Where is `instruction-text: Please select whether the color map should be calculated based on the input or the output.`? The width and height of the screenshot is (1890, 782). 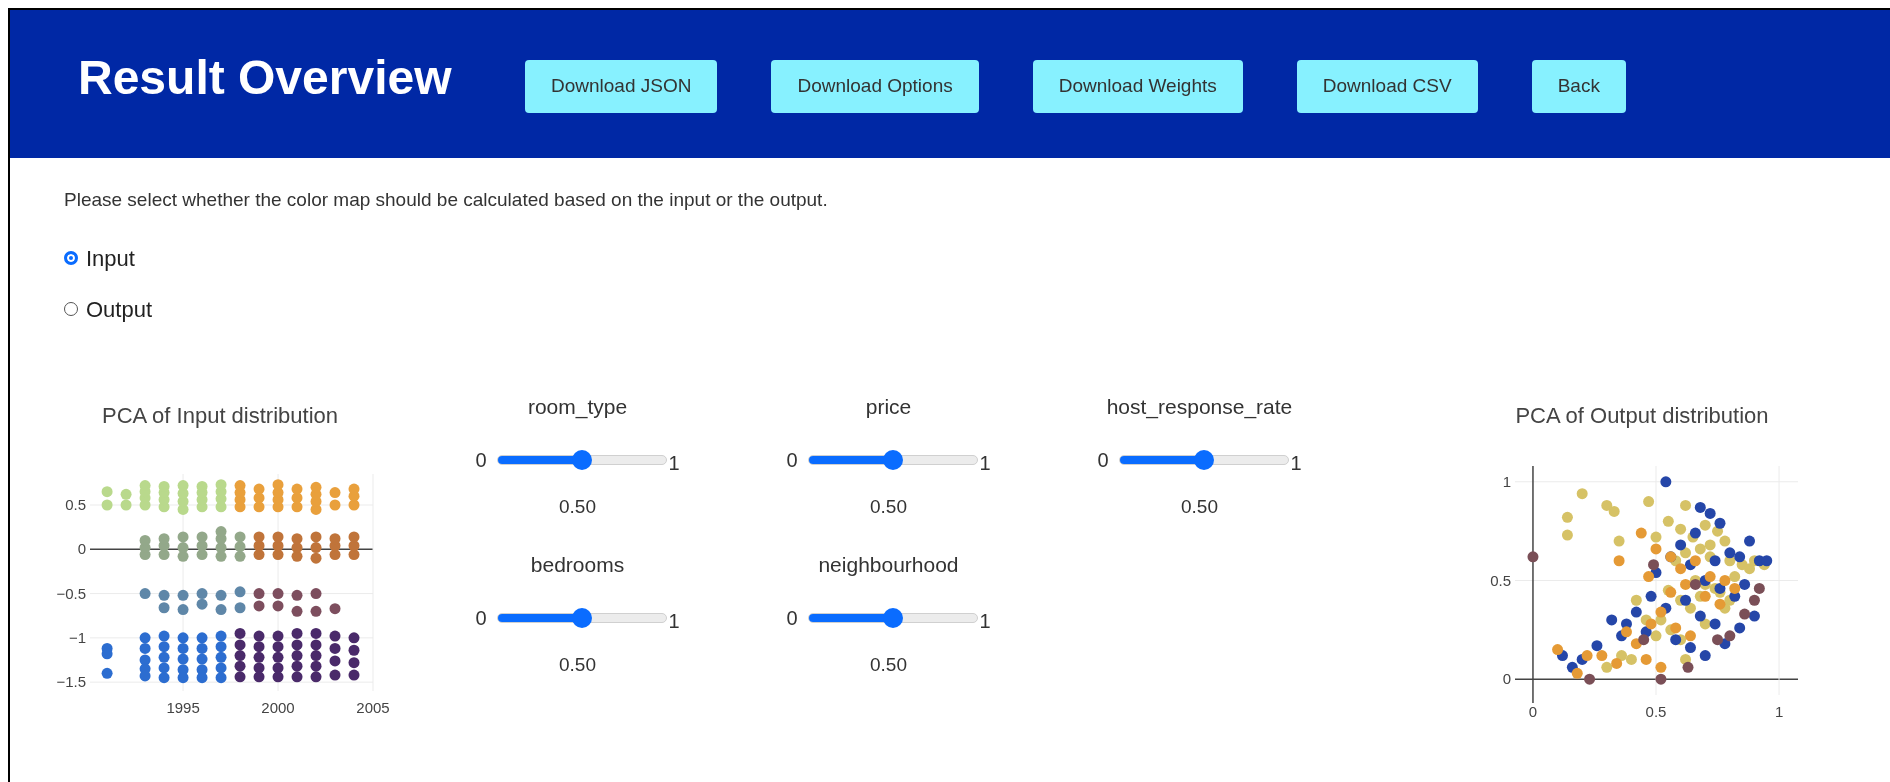
instruction-text: Please select whether the color map should be calculated based on the input or the output. is located at coordinates (446, 200).